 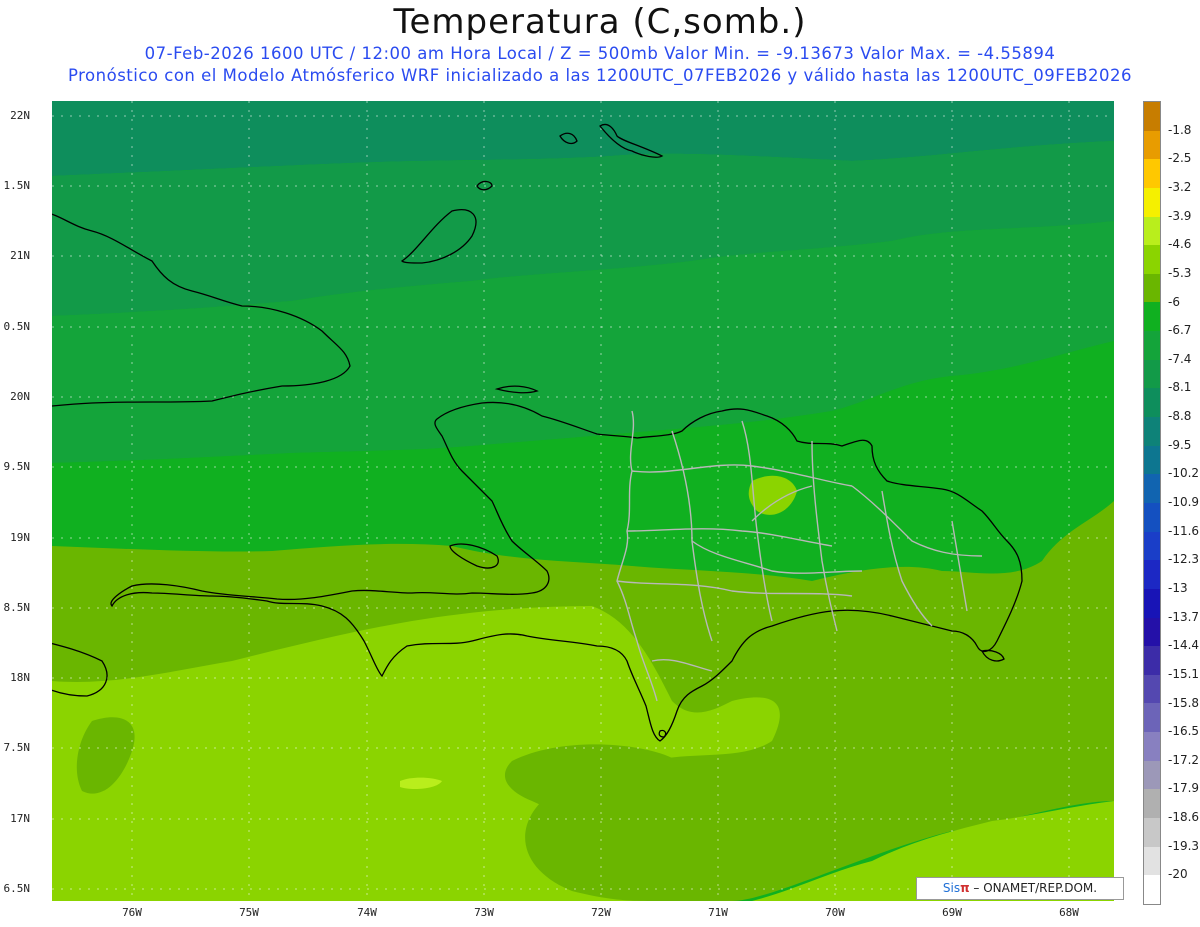 What do you see at coordinates (249, 912) in the screenshot?
I see `lon-label: 75W` at bounding box center [249, 912].